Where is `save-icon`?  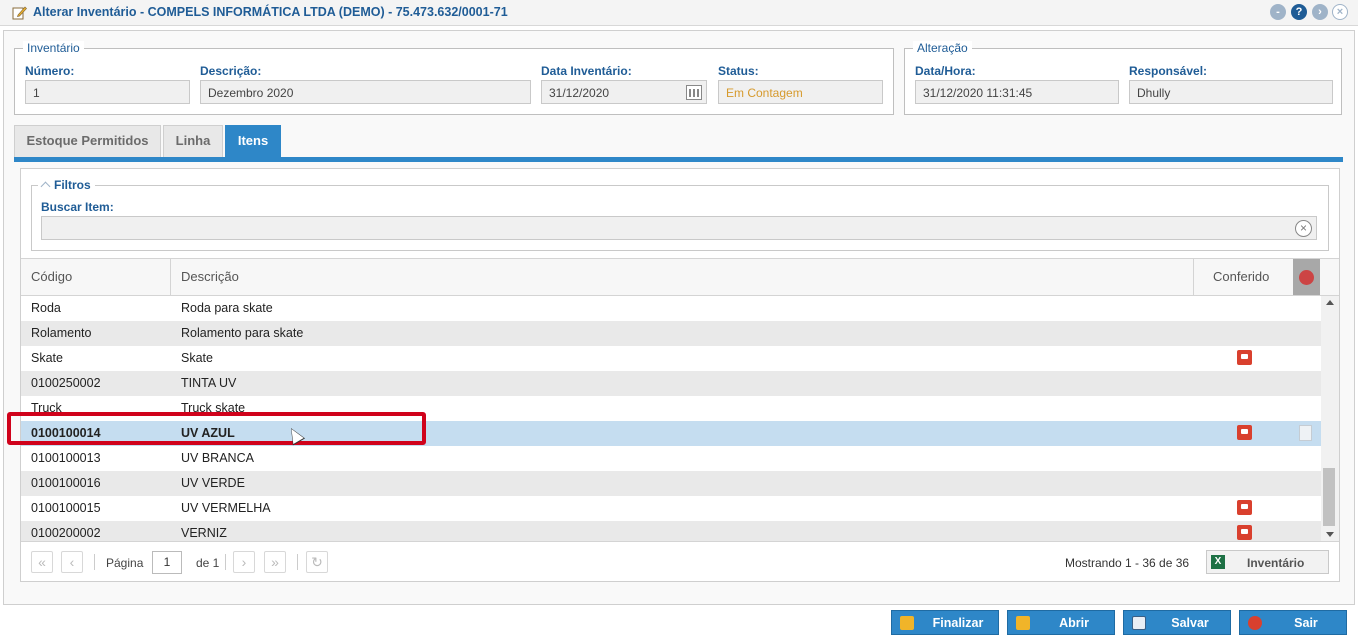 save-icon is located at coordinates (1139, 623).